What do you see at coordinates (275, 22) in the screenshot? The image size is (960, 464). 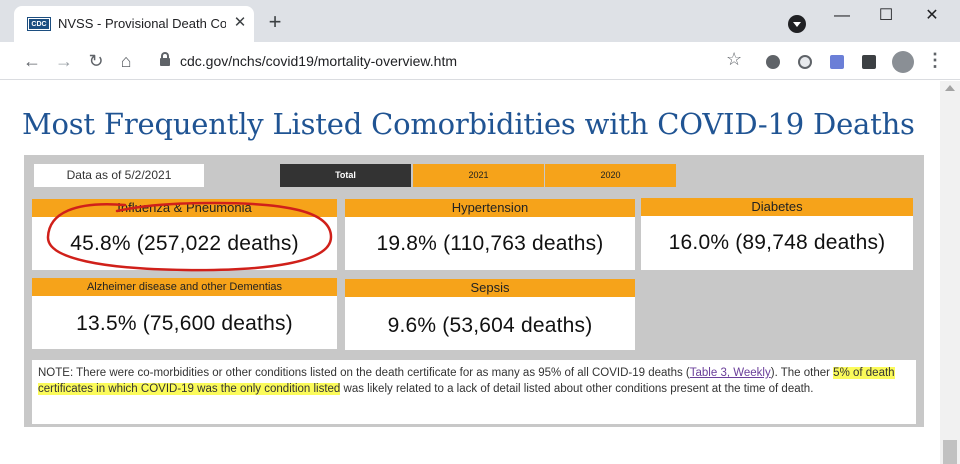 I see `new-tab-button: +` at bounding box center [275, 22].